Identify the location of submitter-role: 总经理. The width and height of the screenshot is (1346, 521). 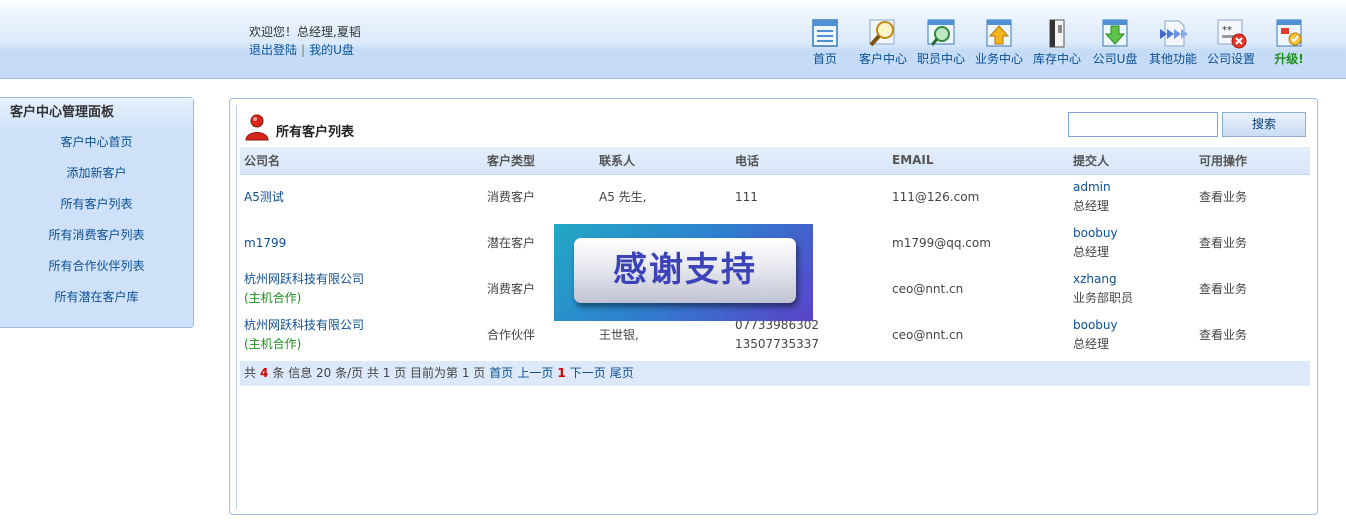
(1091, 206).